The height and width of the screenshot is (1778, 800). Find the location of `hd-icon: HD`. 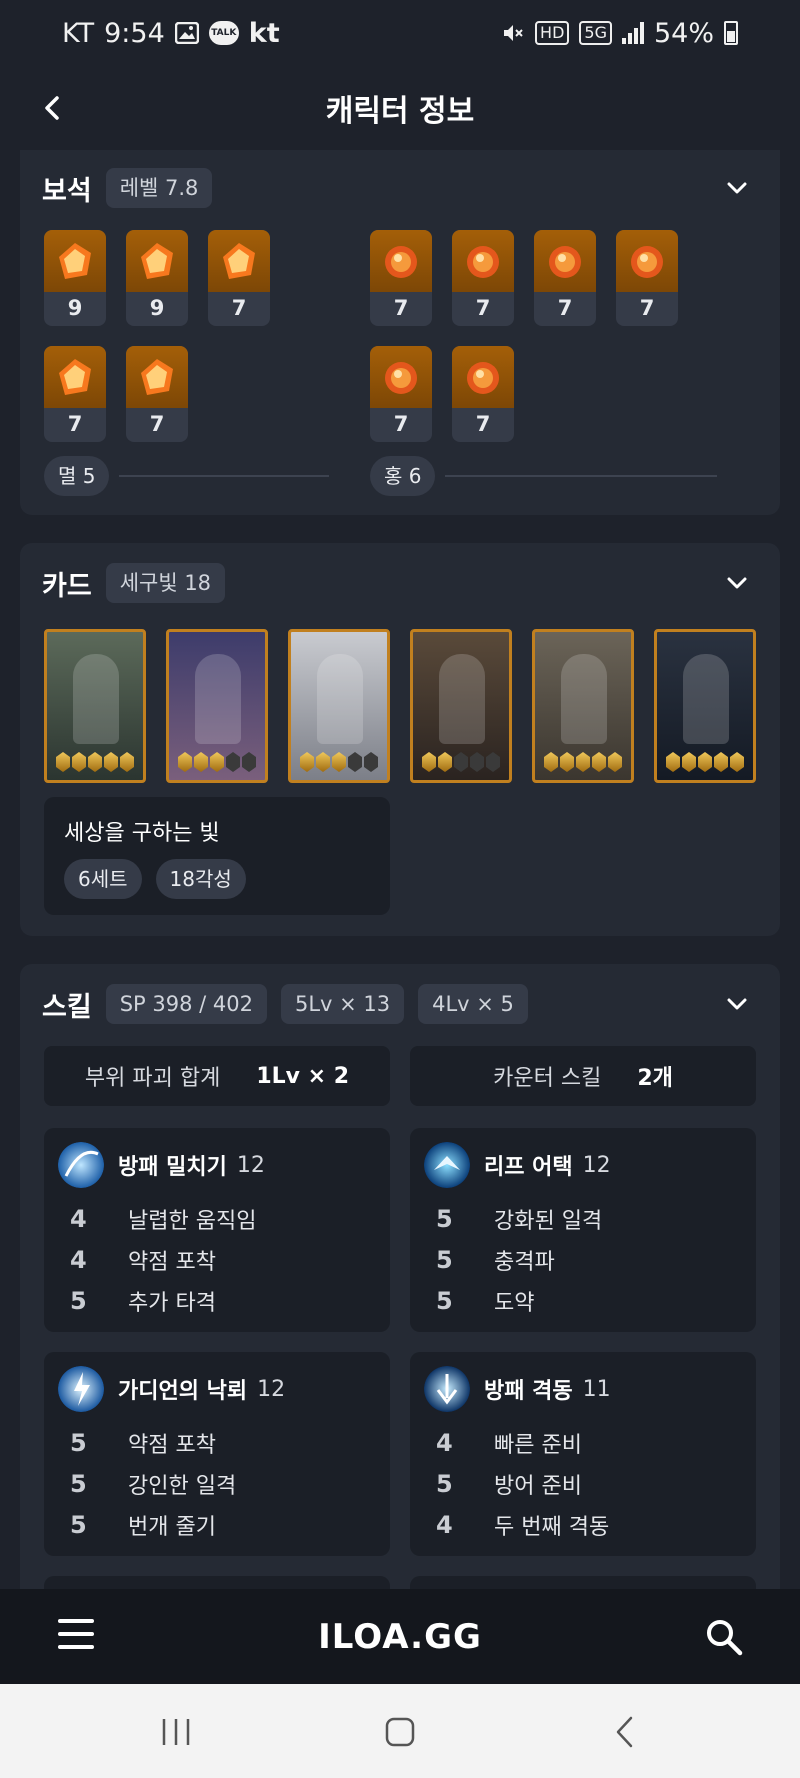

hd-icon: HD is located at coordinates (552, 33).